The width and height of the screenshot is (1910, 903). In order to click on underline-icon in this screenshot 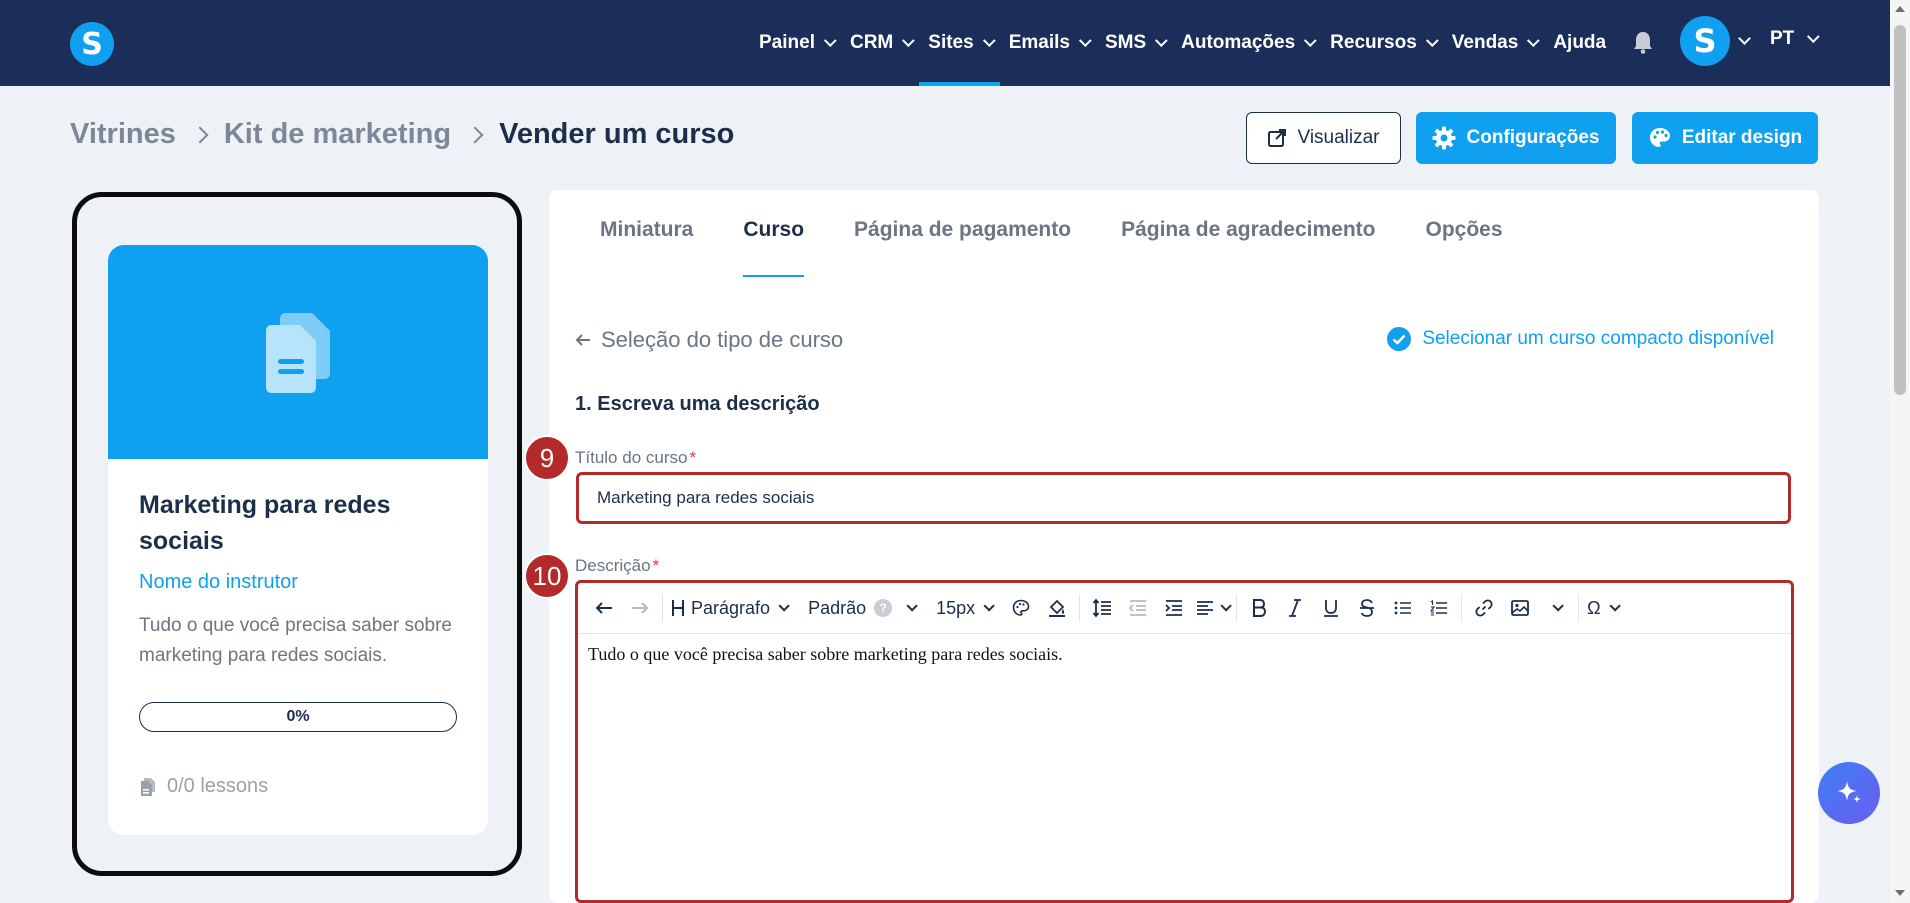, I will do `click(1331, 608)`.